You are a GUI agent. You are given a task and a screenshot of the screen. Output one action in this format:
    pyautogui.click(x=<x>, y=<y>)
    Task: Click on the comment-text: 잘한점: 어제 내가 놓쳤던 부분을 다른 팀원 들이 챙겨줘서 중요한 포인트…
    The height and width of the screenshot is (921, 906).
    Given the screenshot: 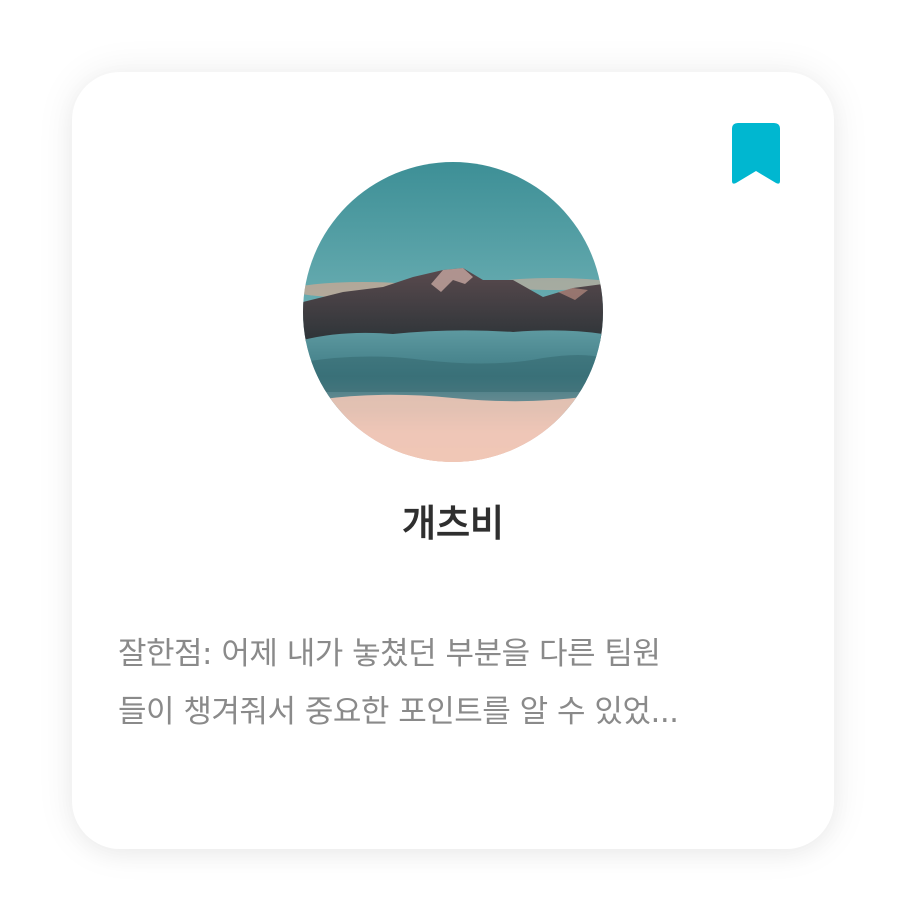 What is the action you would take?
    pyautogui.click(x=458, y=683)
    